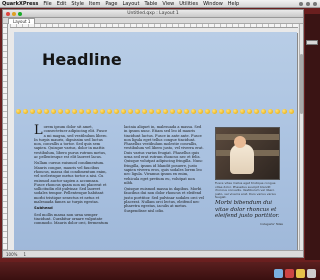 This screenshot has height=280, width=320. I want to click on drop-cap: L, so click(38, 130).